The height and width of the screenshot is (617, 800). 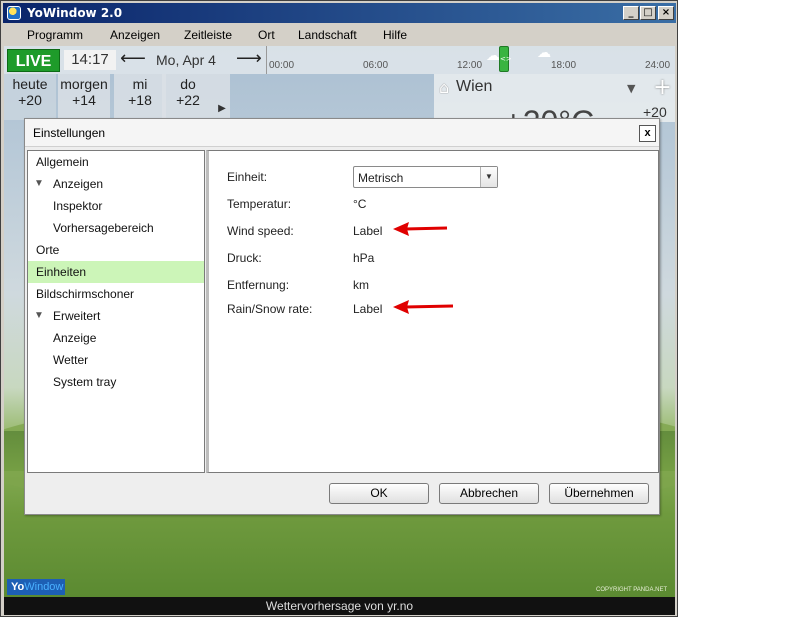 What do you see at coordinates (14, 13) in the screenshot?
I see `yowindow-app-icon` at bounding box center [14, 13].